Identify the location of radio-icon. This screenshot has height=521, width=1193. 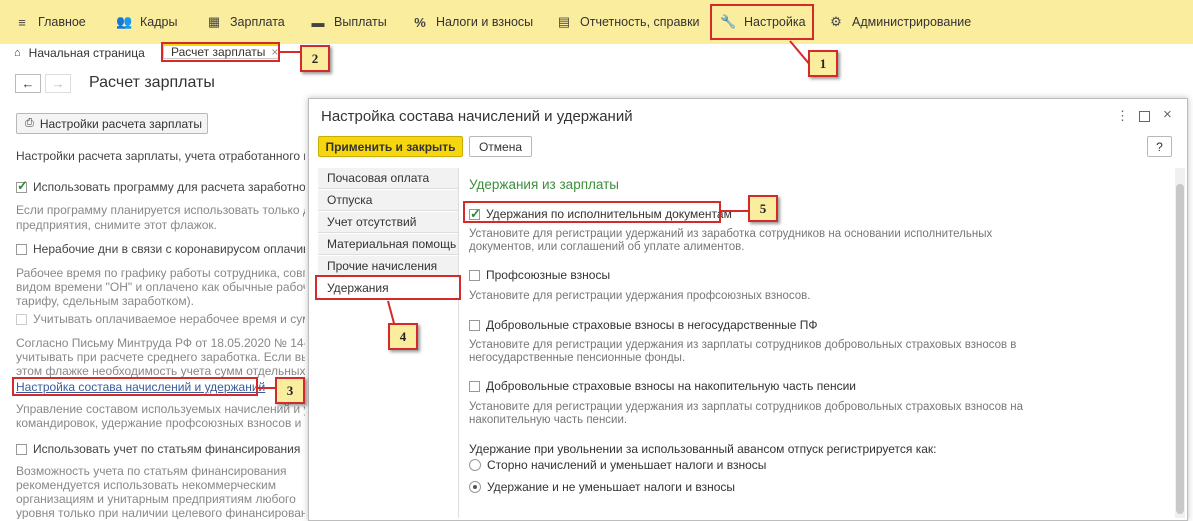
(475, 465).